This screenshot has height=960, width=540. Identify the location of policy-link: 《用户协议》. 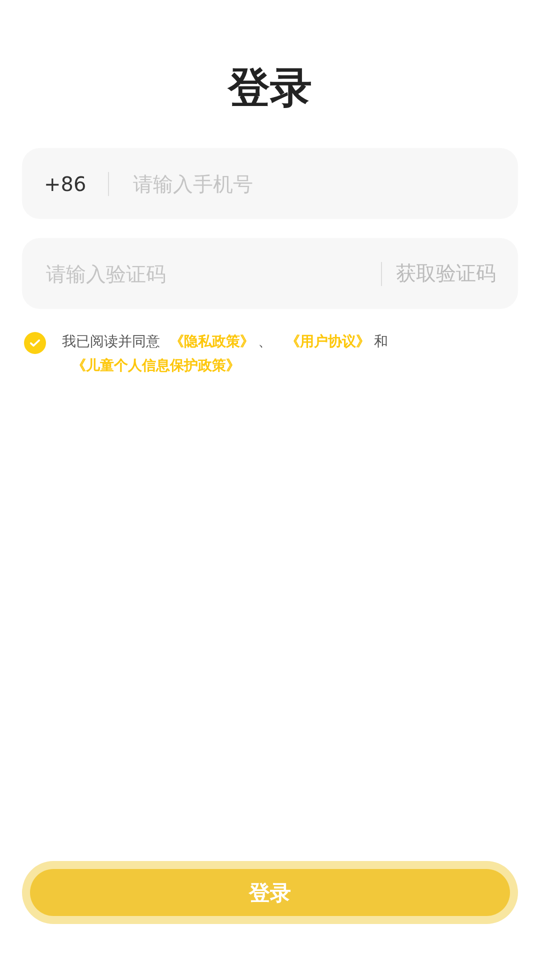
(328, 342).